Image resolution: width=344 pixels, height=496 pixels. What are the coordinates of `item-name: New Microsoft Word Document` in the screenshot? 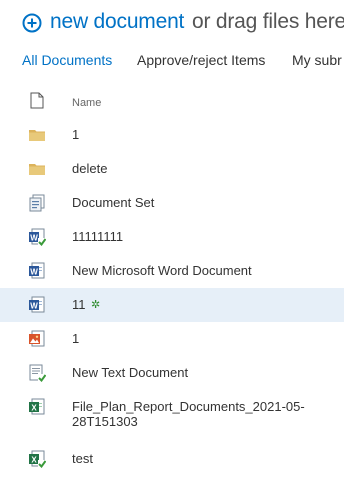 It's located at (162, 270).